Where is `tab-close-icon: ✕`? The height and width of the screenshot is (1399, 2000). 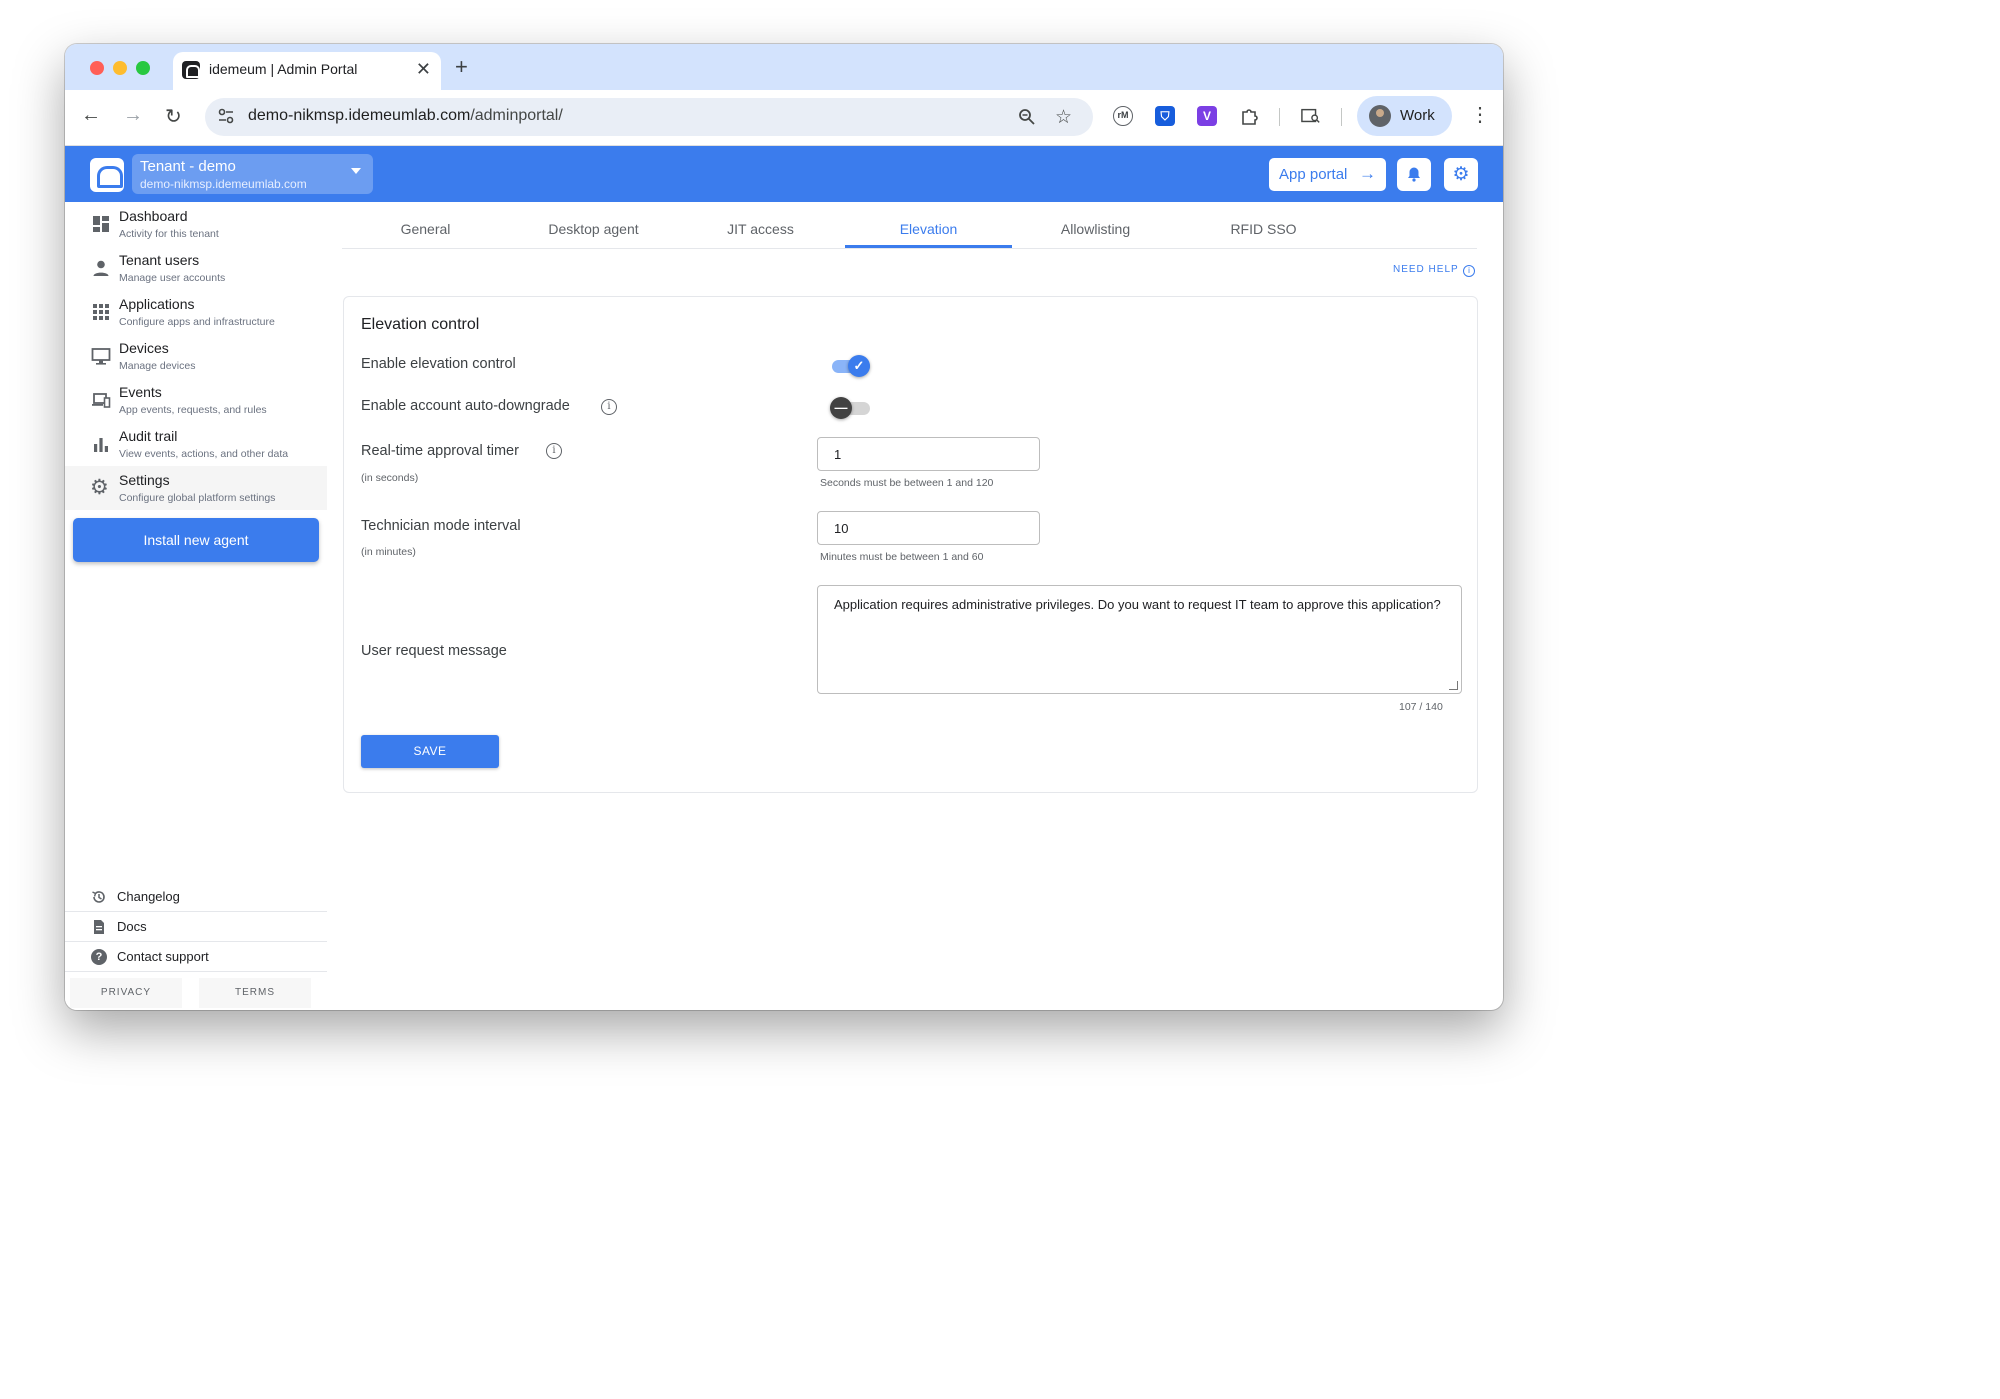
tab-close-icon: ✕ is located at coordinates (423, 69).